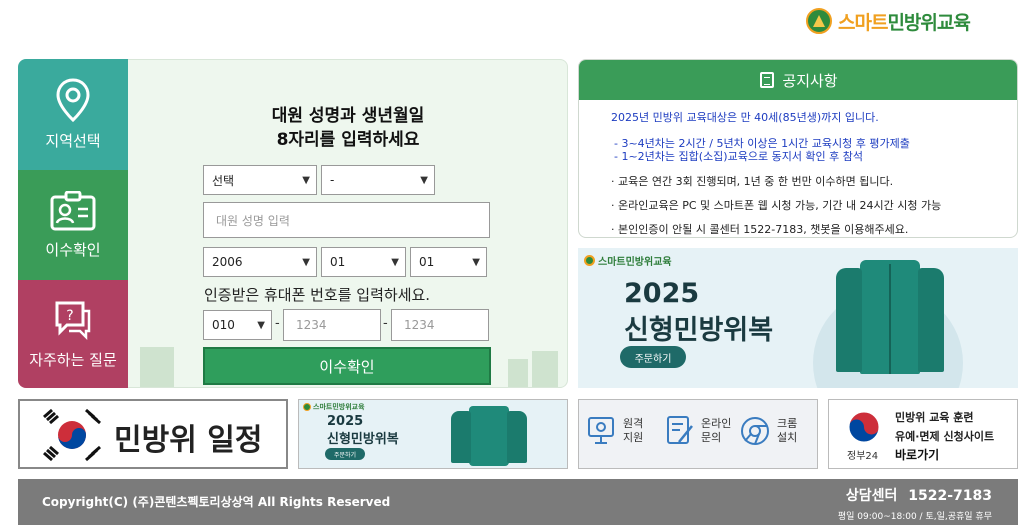 This screenshot has width=1028, height=530. I want to click on birth-month-value: 01, so click(338, 262).